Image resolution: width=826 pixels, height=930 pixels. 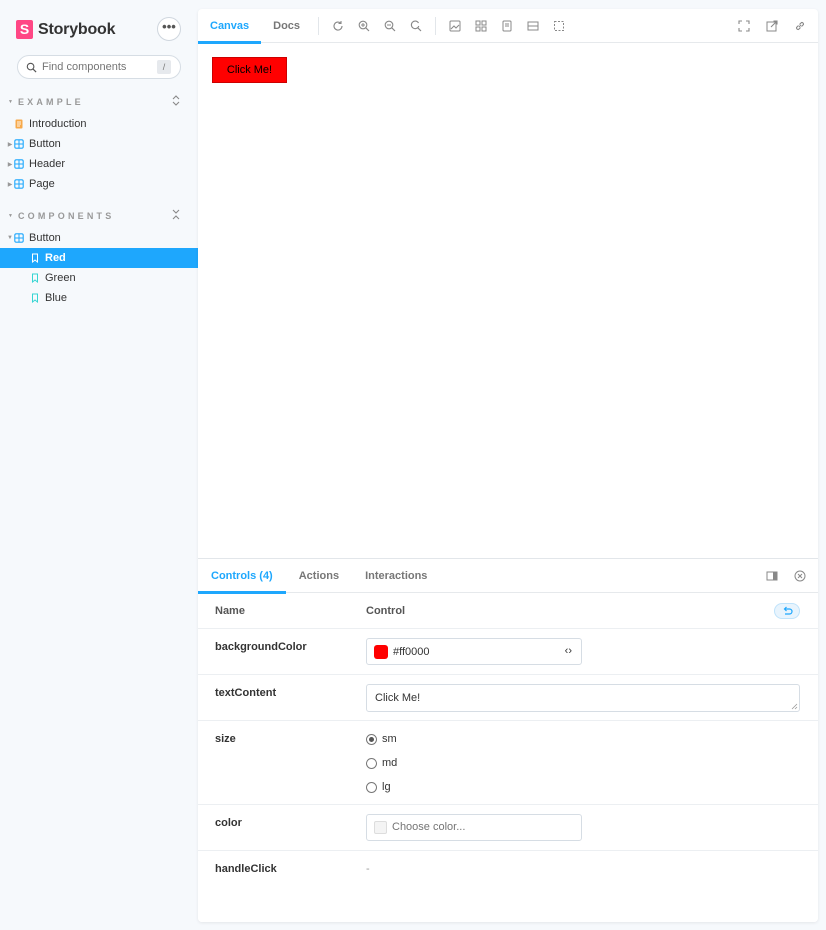 I want to click on section-header-components: ▼ COMPONENTS, so click(x=94, y=216).